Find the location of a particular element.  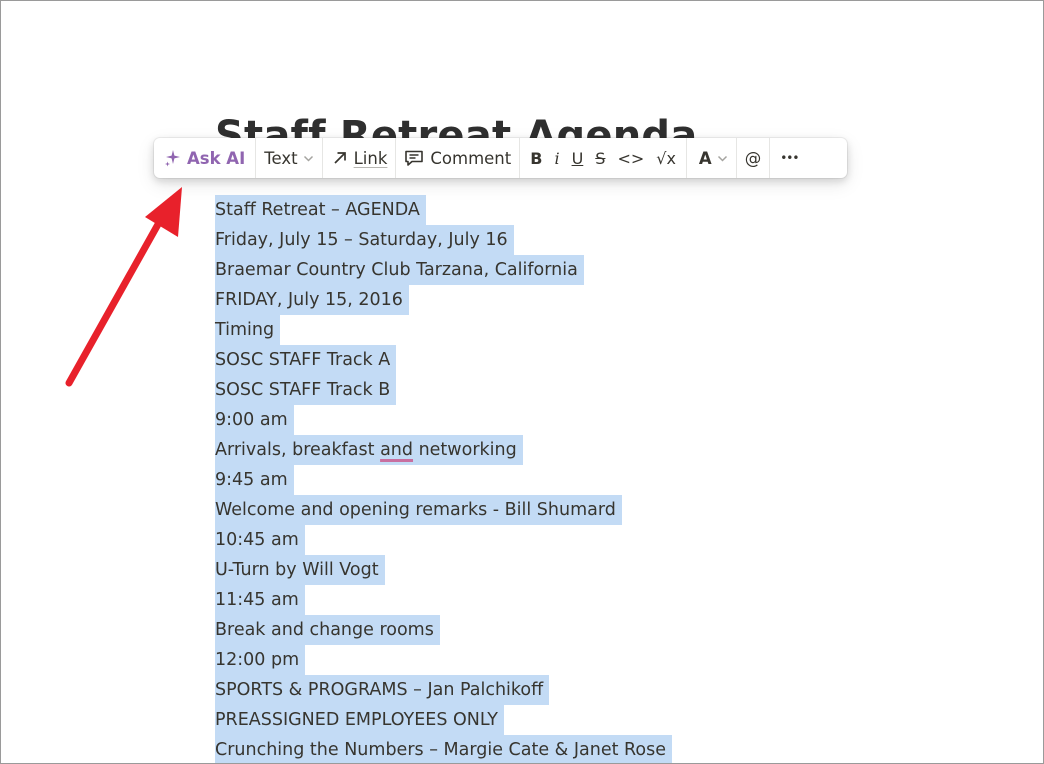

selected-text: Arrivals, breakfast and networking is located at coordinates (369, 450).